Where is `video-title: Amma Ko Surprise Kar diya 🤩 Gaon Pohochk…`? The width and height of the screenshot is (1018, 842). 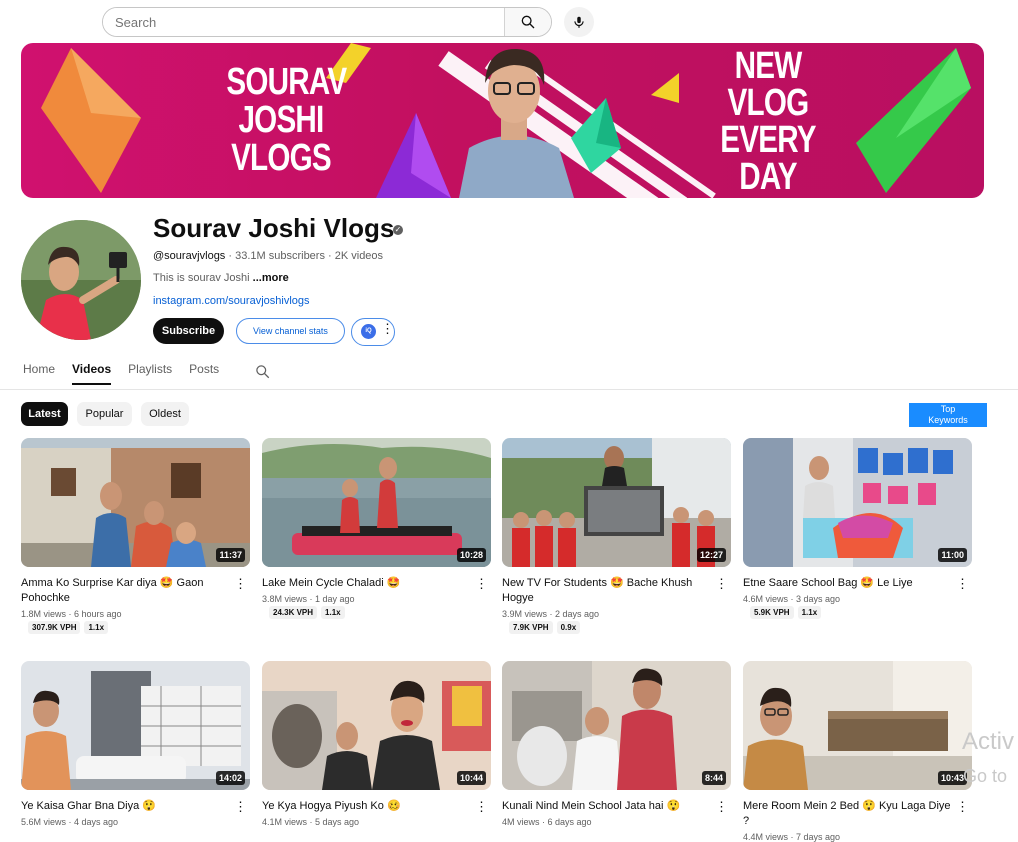
video-title: Amma Ko Surprise Kar diya 🤩 Gaon Pohochk… is located at coordinates (126, 591).